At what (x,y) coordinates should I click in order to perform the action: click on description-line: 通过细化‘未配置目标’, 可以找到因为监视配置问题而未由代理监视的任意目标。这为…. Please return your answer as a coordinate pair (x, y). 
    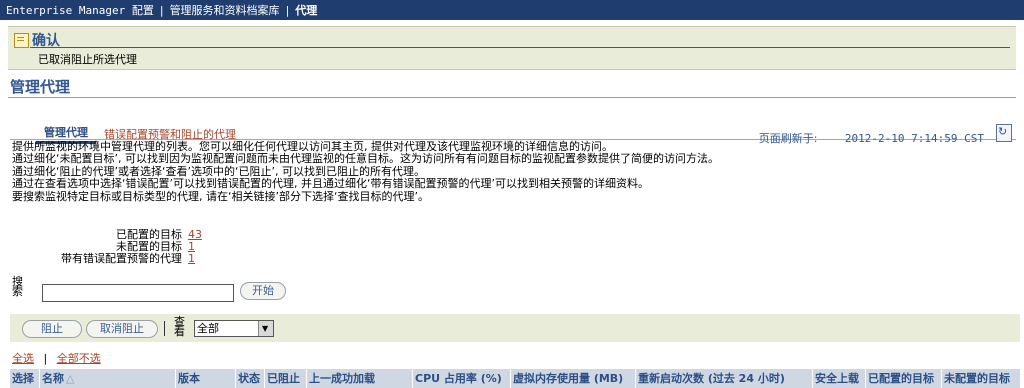
    Looking at the image, I should click on (365, 159).